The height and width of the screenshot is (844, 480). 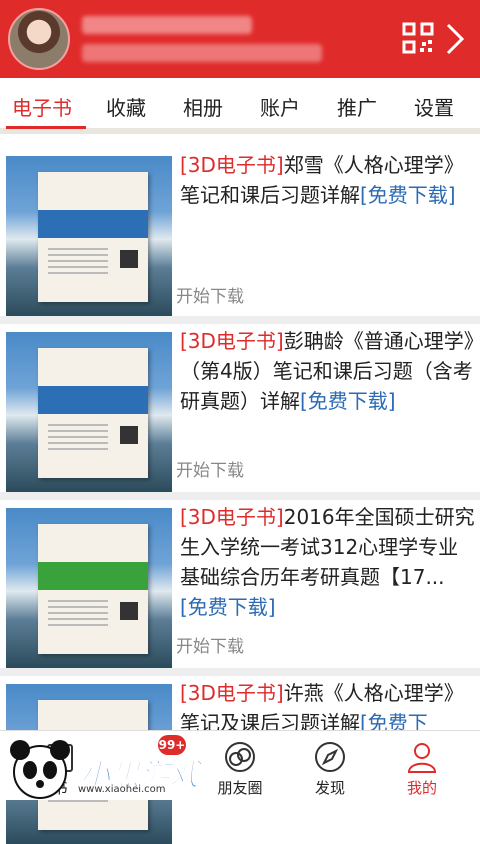 What do you see at coordinates (434, 106) in the screenshot?
I see `tab-settings: 设置` at bounding box center [434, 106].